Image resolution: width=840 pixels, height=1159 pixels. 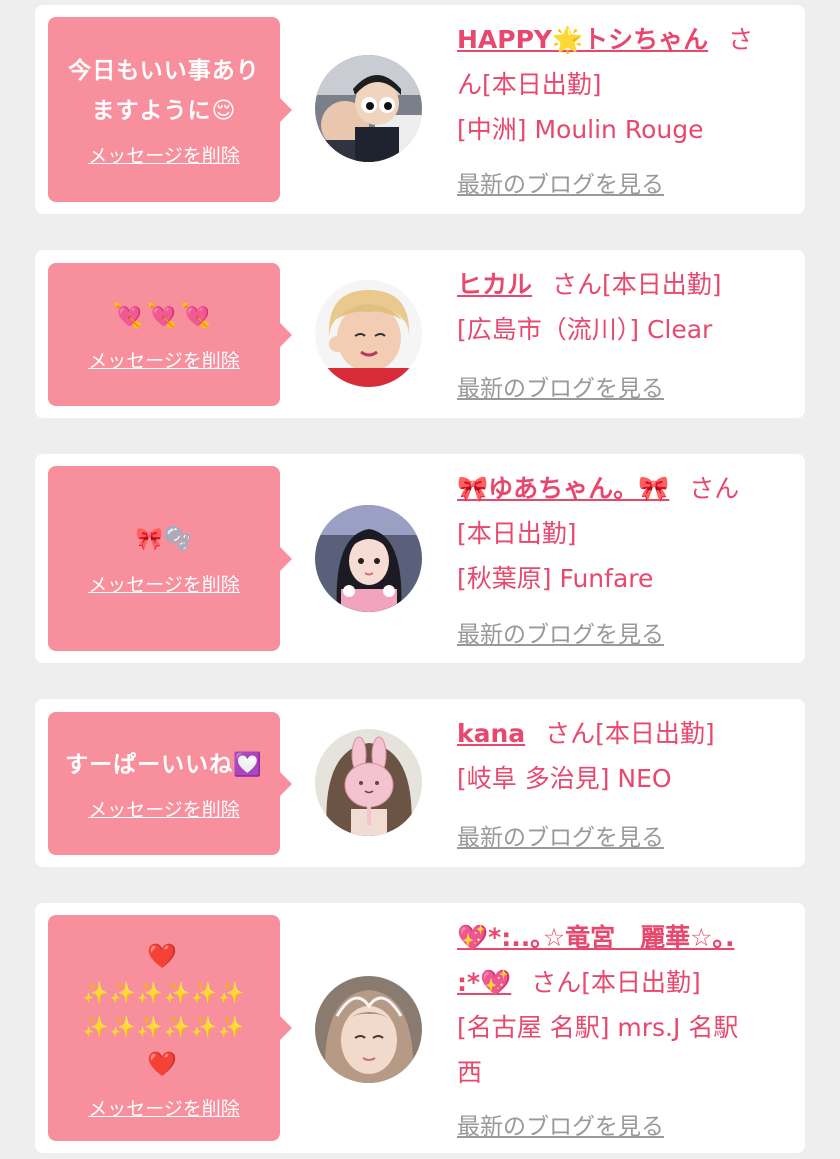 What do you see at coordinates (580, 129) in the screenshot?
I see `shop-text: [中洲] Moulin Rouge` at bounding box center [580, 129].